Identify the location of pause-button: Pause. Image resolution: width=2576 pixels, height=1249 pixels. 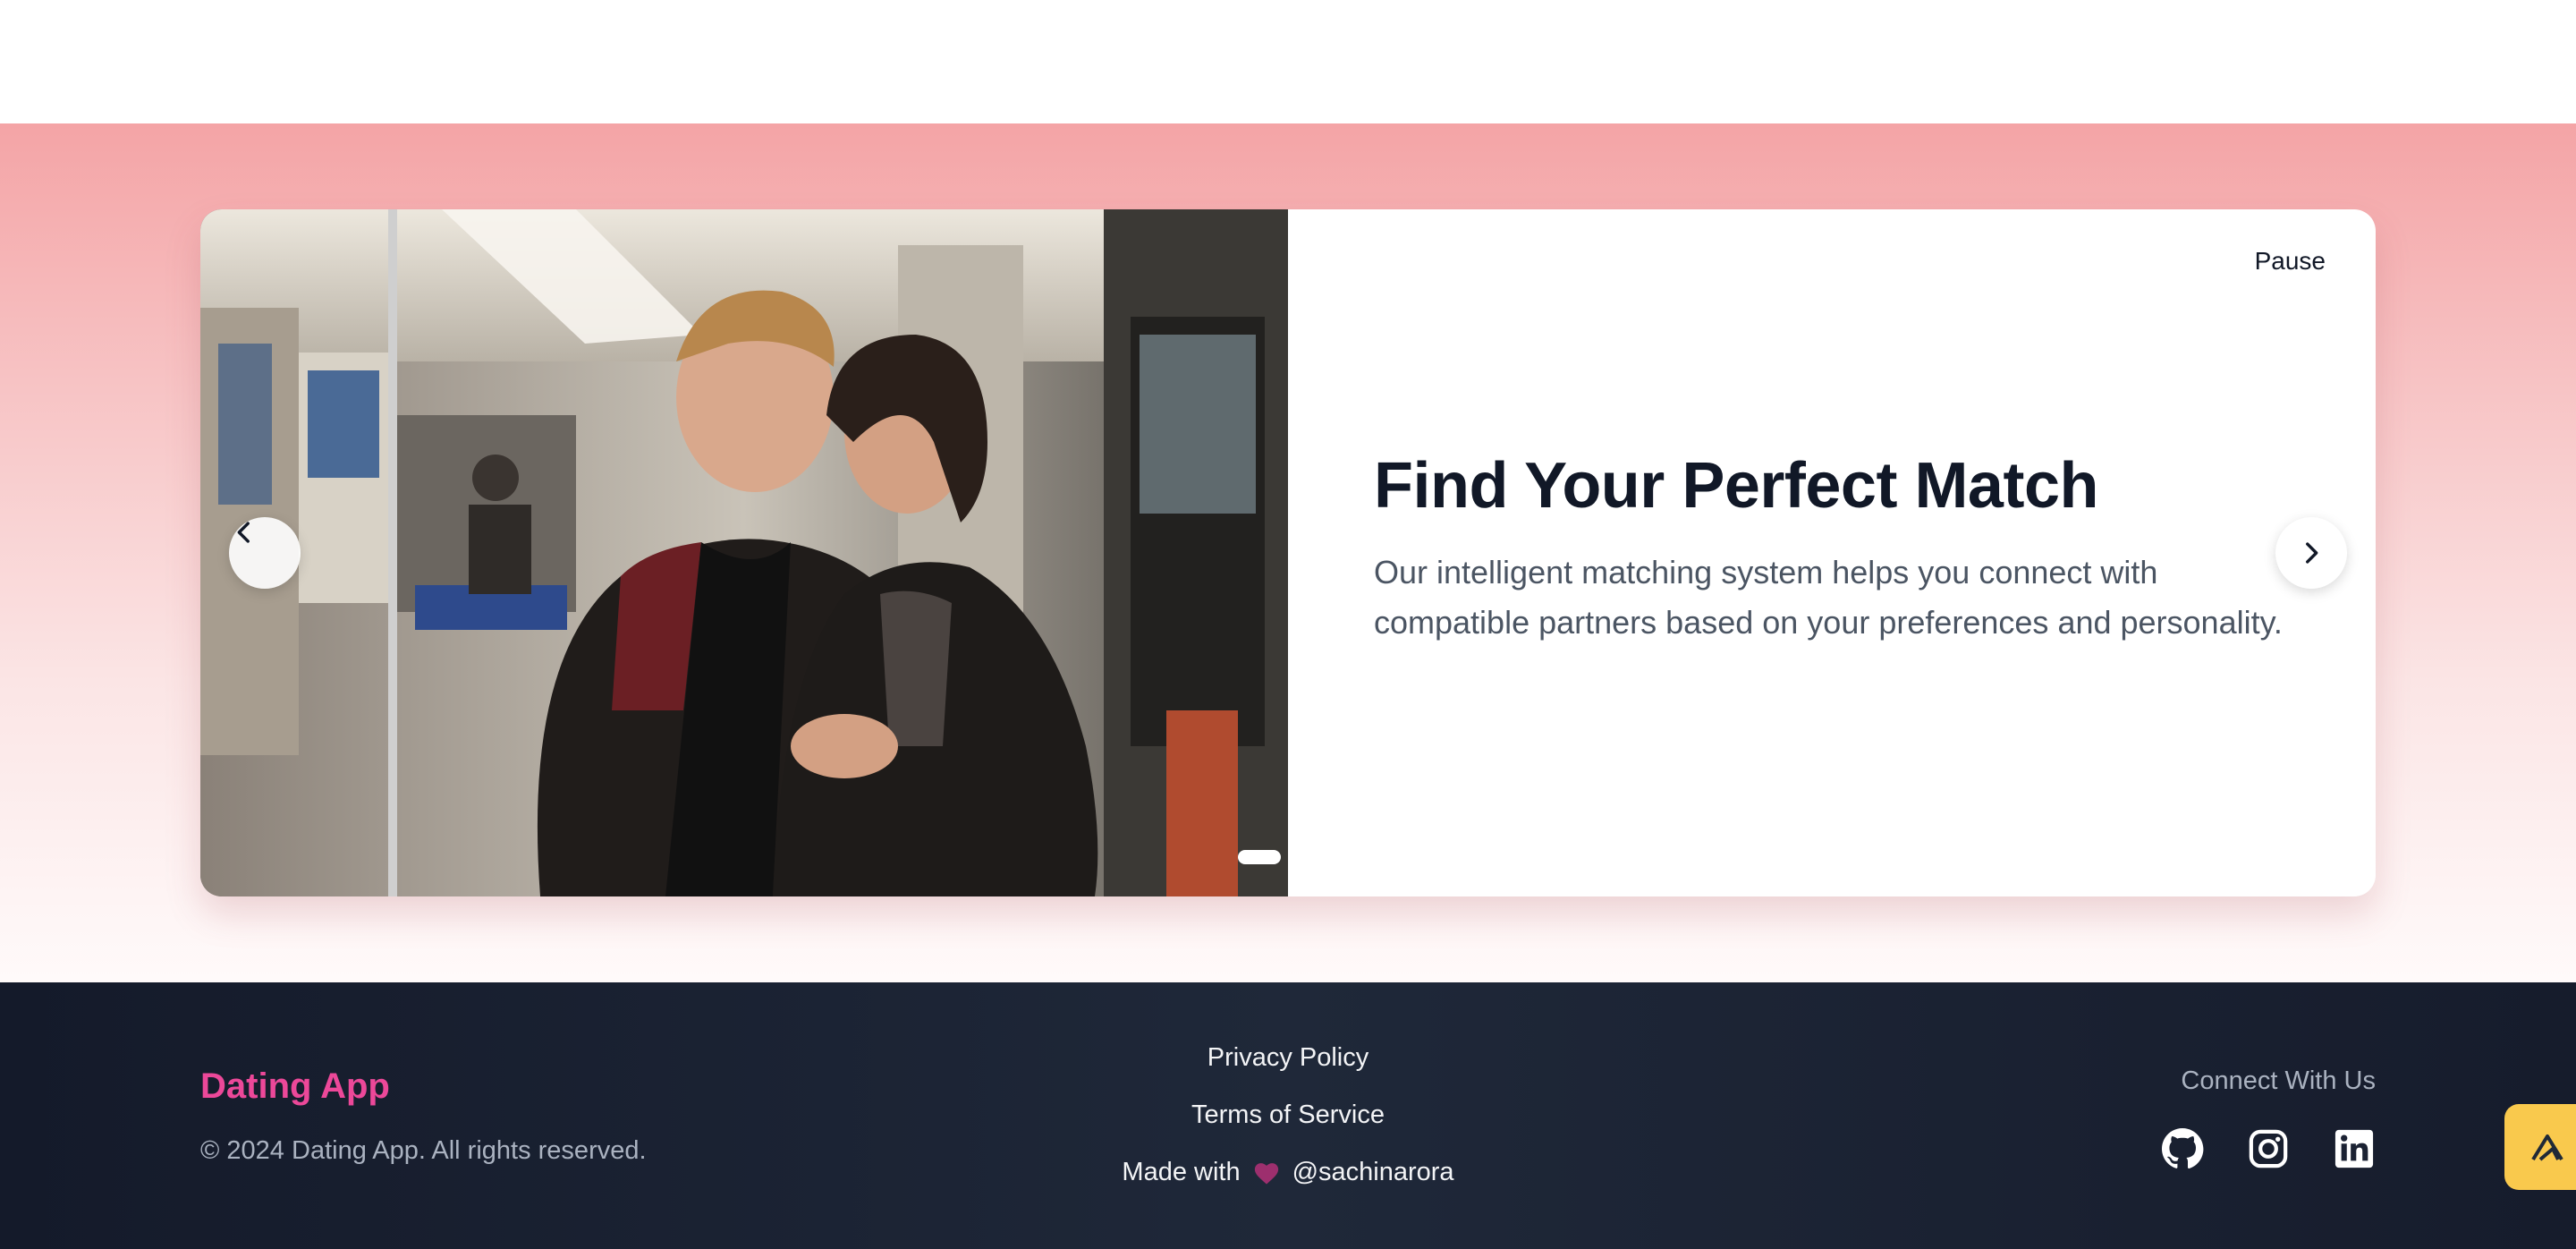
(2290, 261).